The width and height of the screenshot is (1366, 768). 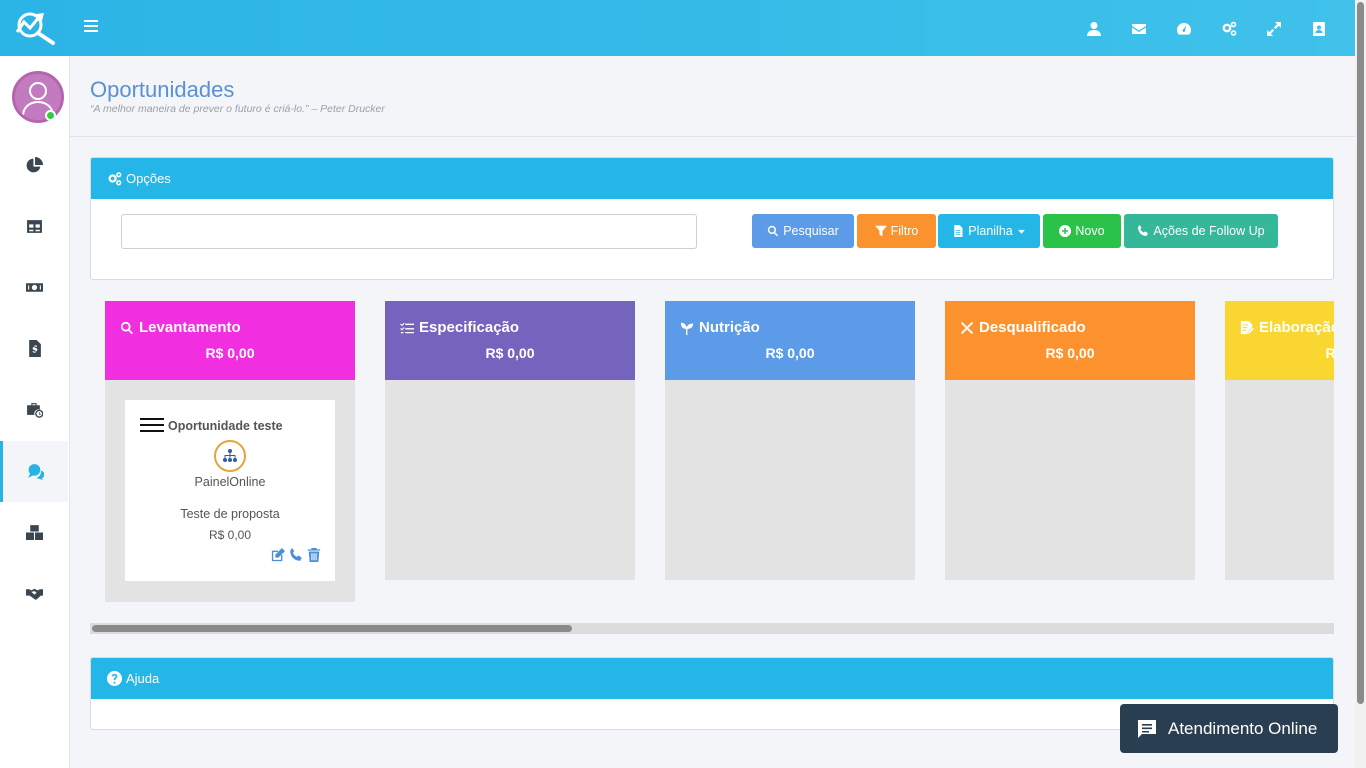 I want to click on help-panel-title: Ajuda, so click(x=143, y=678).